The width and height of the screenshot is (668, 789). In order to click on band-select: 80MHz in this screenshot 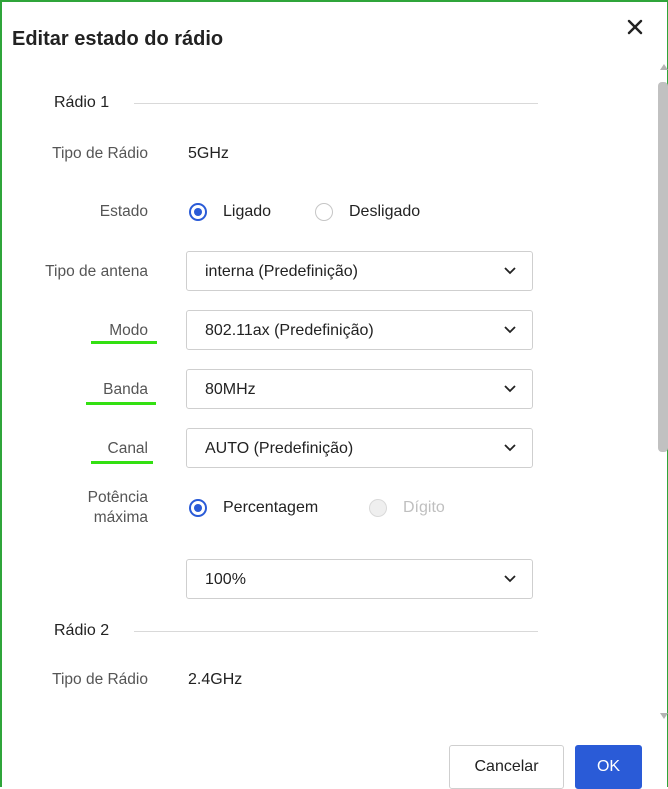, I will do `click(359, 389)`.